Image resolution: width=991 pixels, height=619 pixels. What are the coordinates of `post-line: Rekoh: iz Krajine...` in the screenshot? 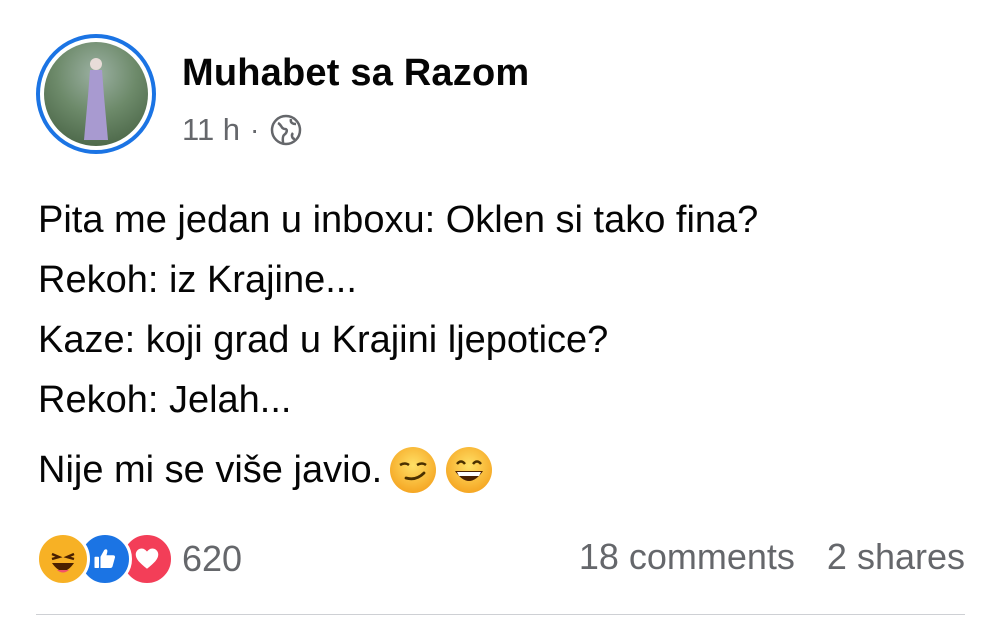 It's located at (197, 280).